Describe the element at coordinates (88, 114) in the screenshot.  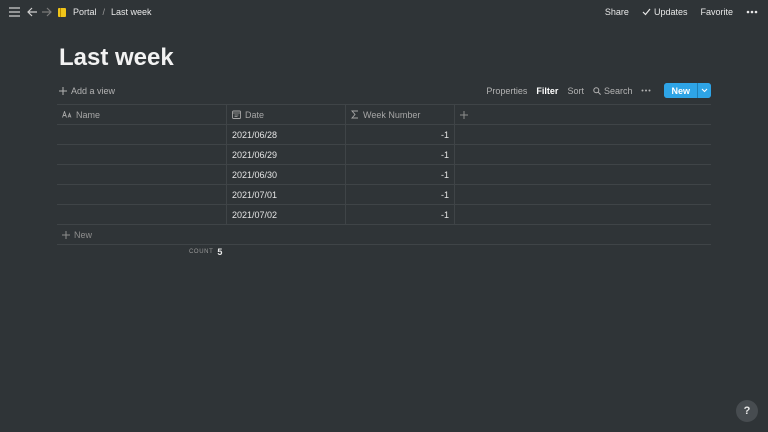
I see `column-label-name: Name` at that location.